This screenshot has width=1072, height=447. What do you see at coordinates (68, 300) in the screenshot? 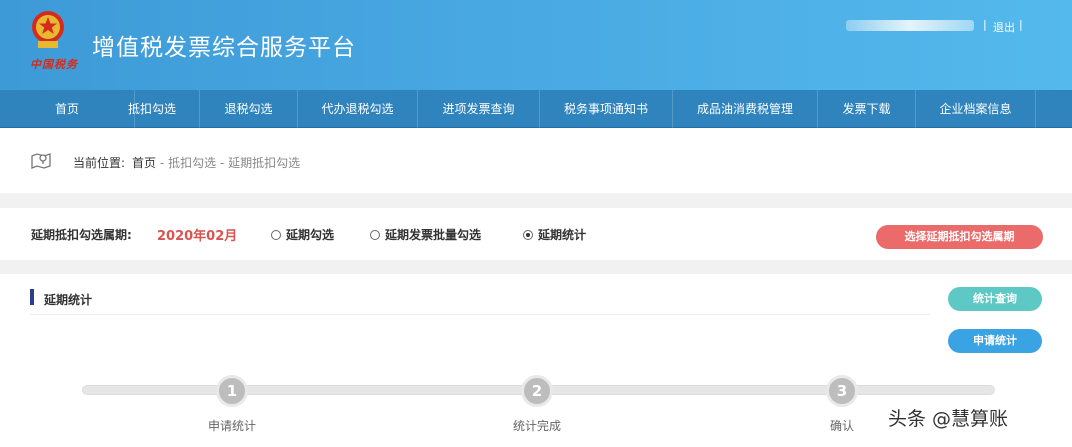
I see `section-title: 延期统计` at bounding box center [68, 300].